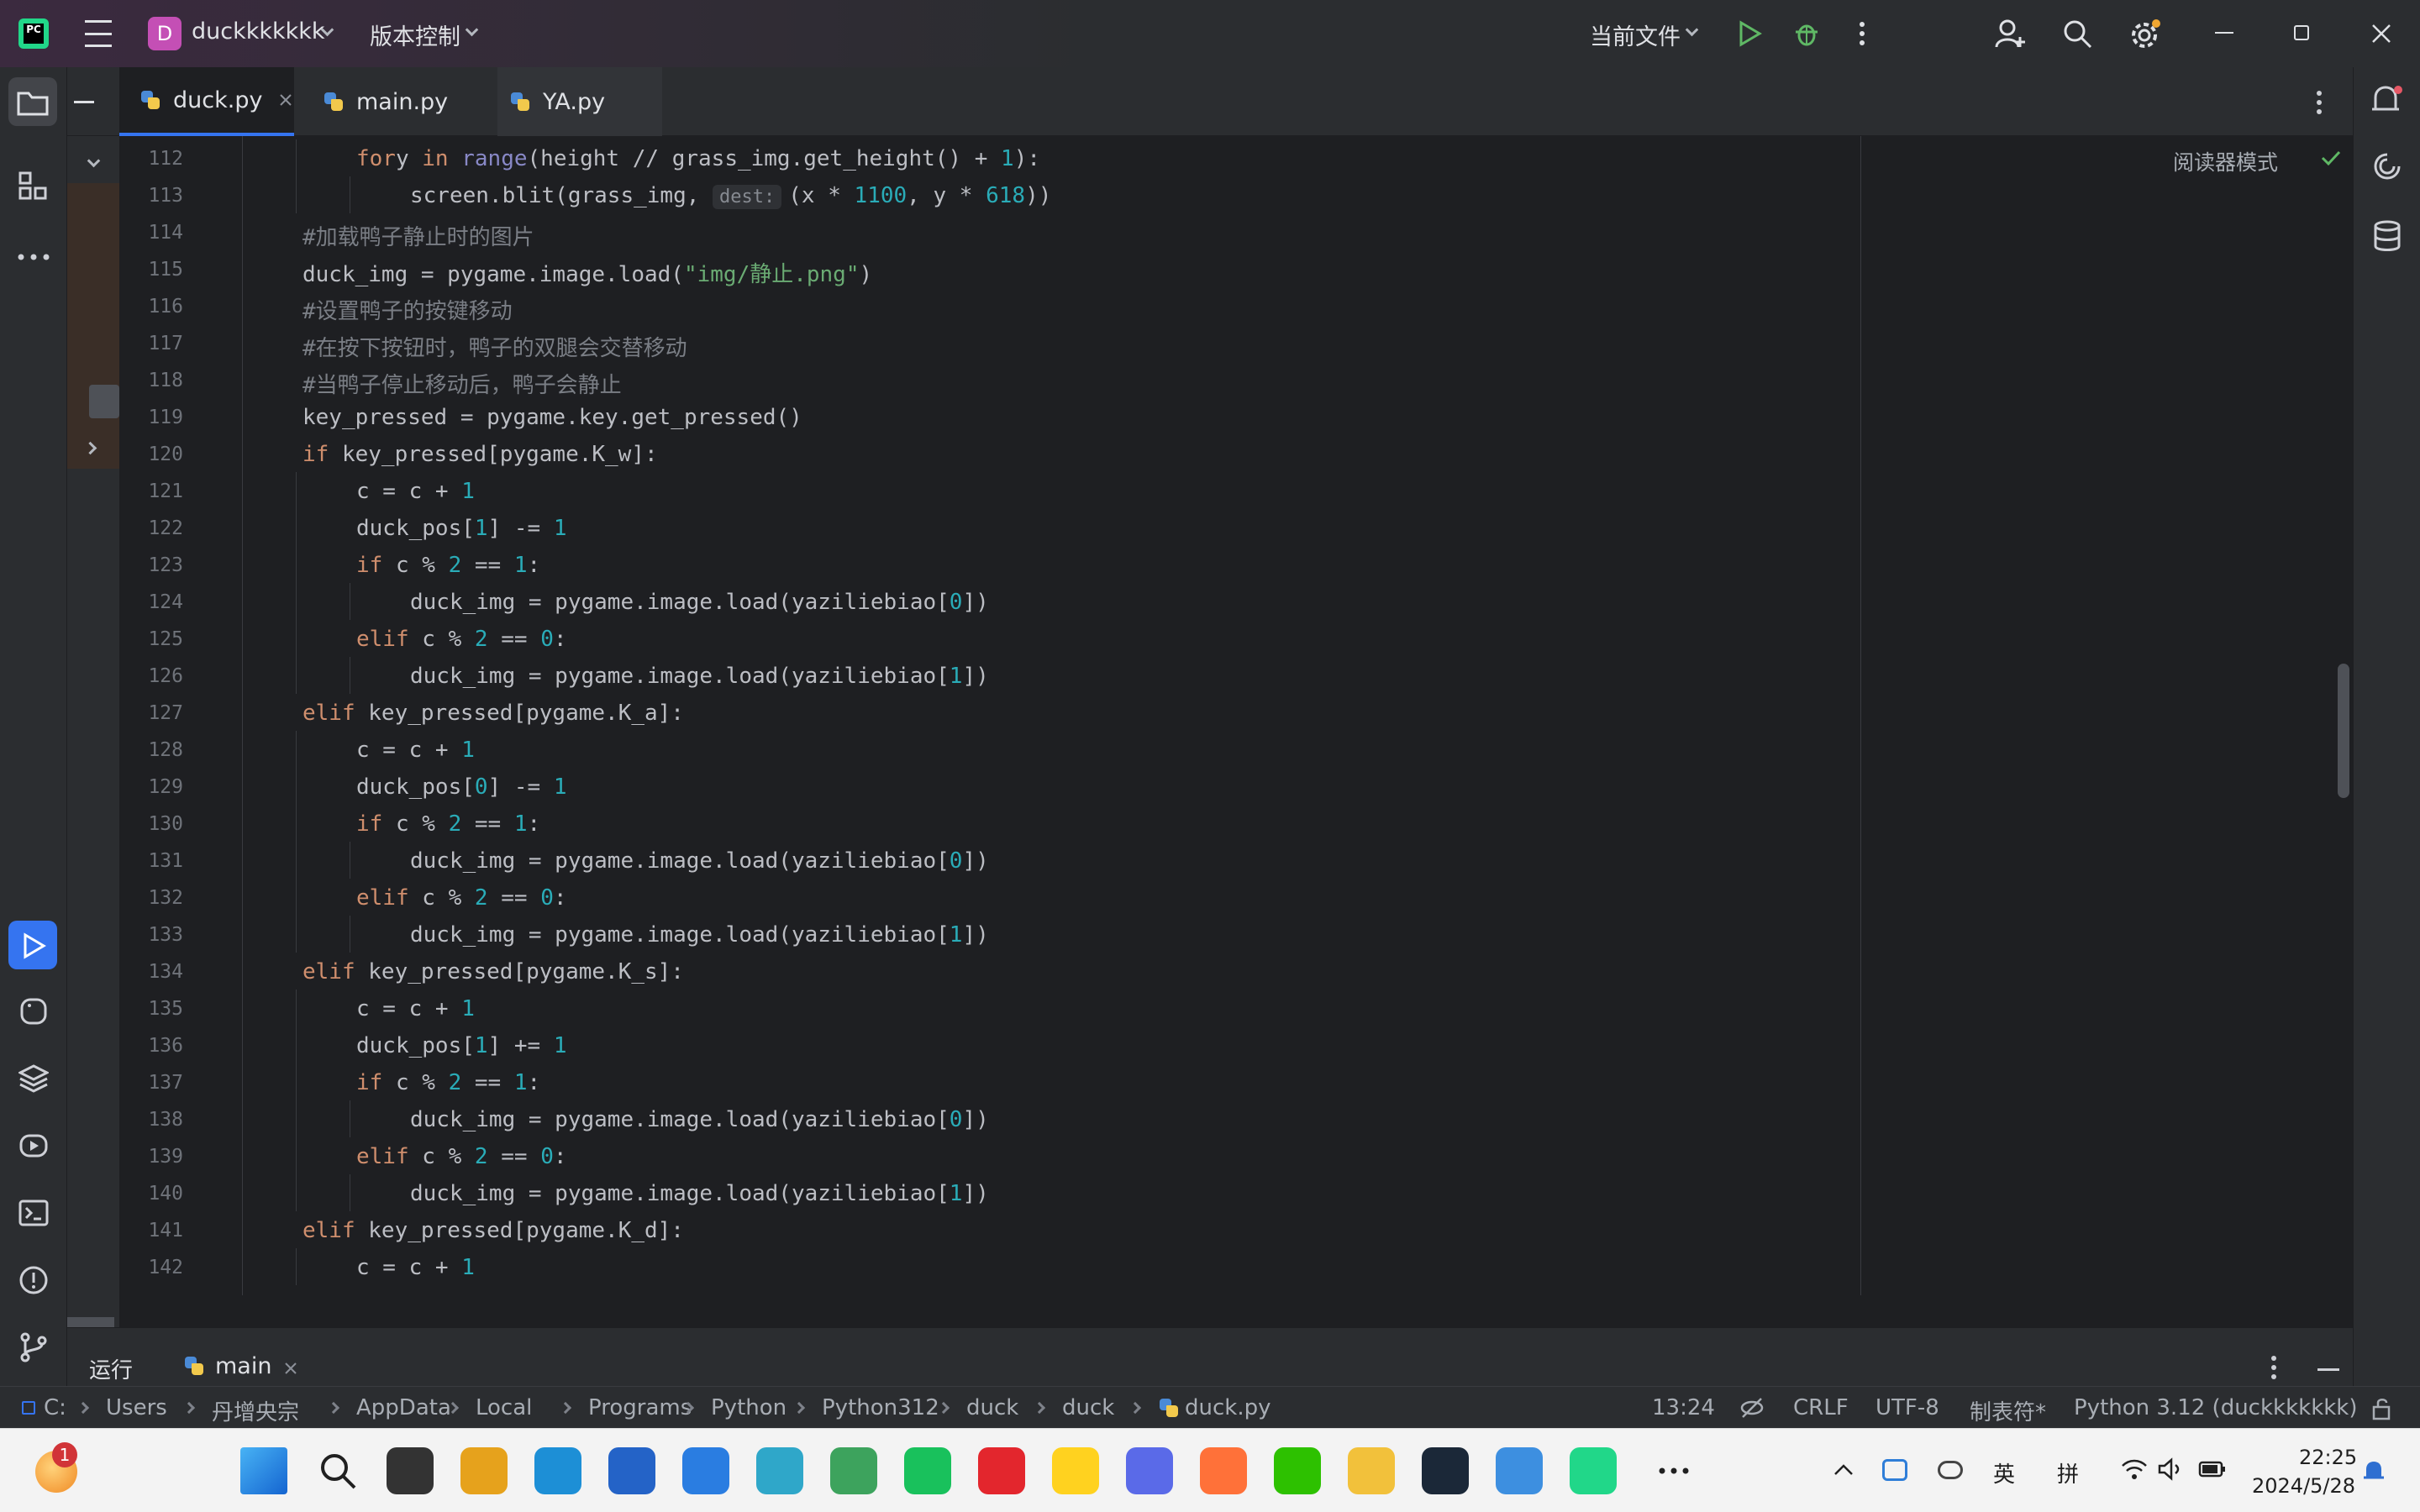 The width and height of the screenshot is (2420, 1512). I want to click on more-actions-icon, so click(1862, 33).